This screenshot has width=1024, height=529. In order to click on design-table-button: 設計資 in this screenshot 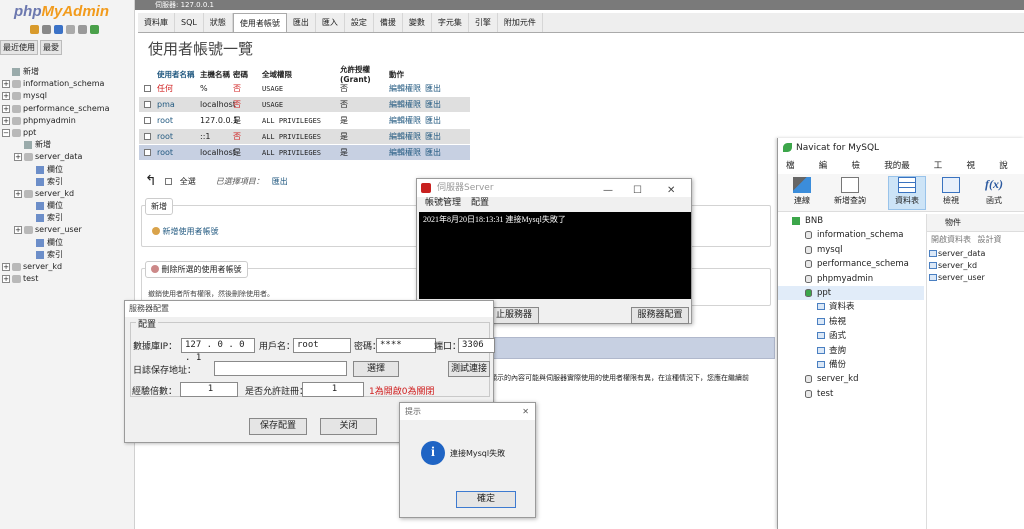, I will do `click(990, 239)`.